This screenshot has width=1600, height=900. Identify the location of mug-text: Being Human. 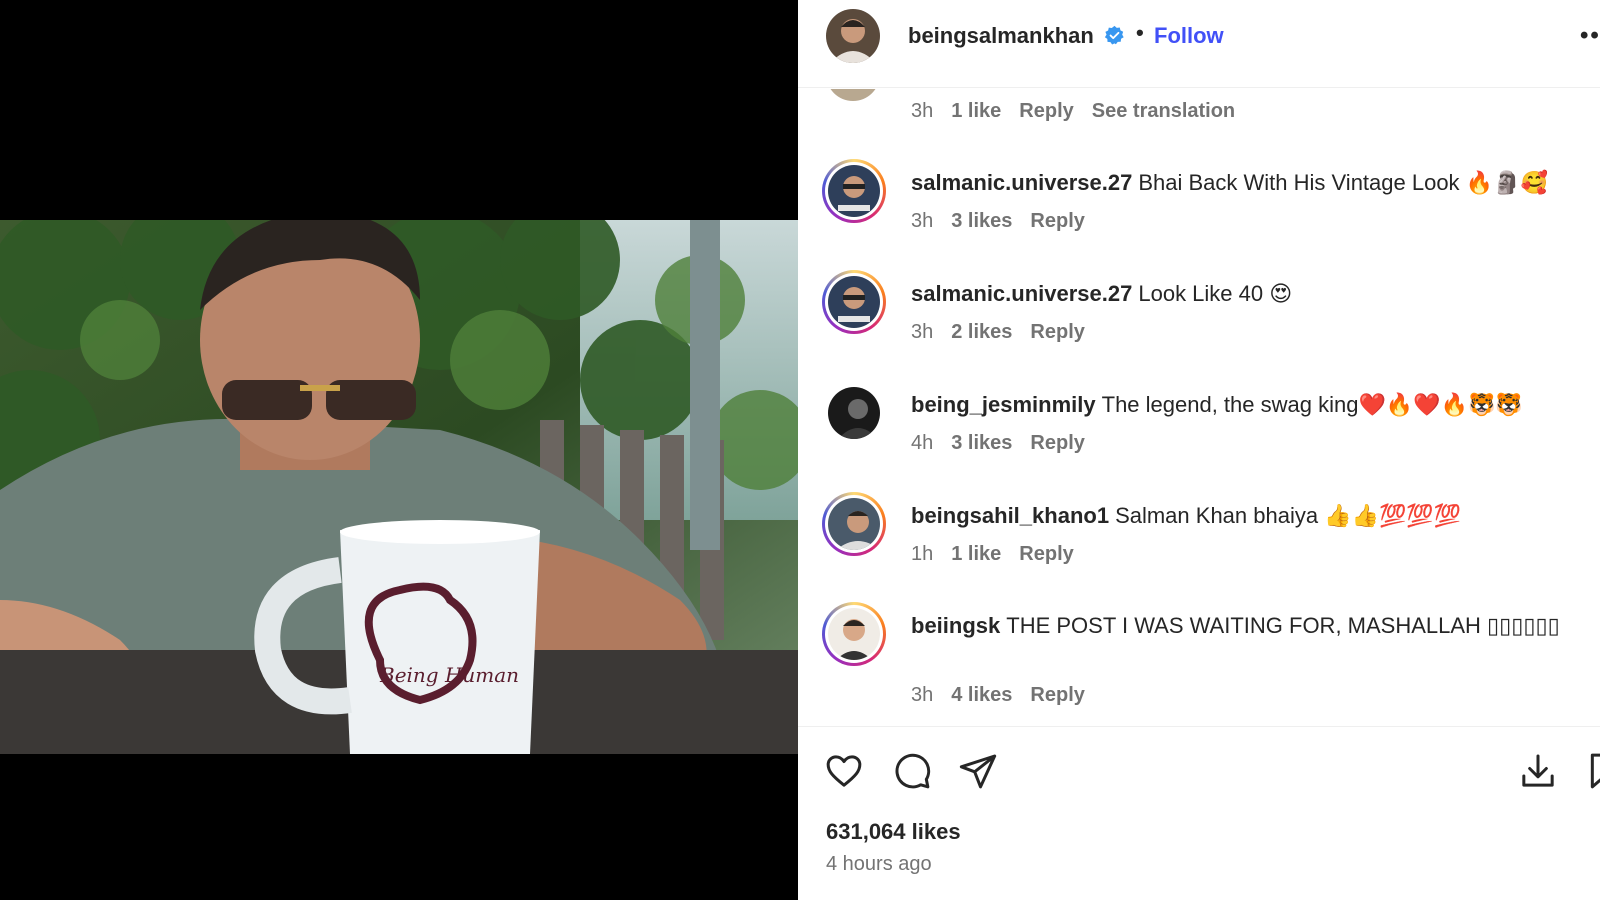
(449, 675).